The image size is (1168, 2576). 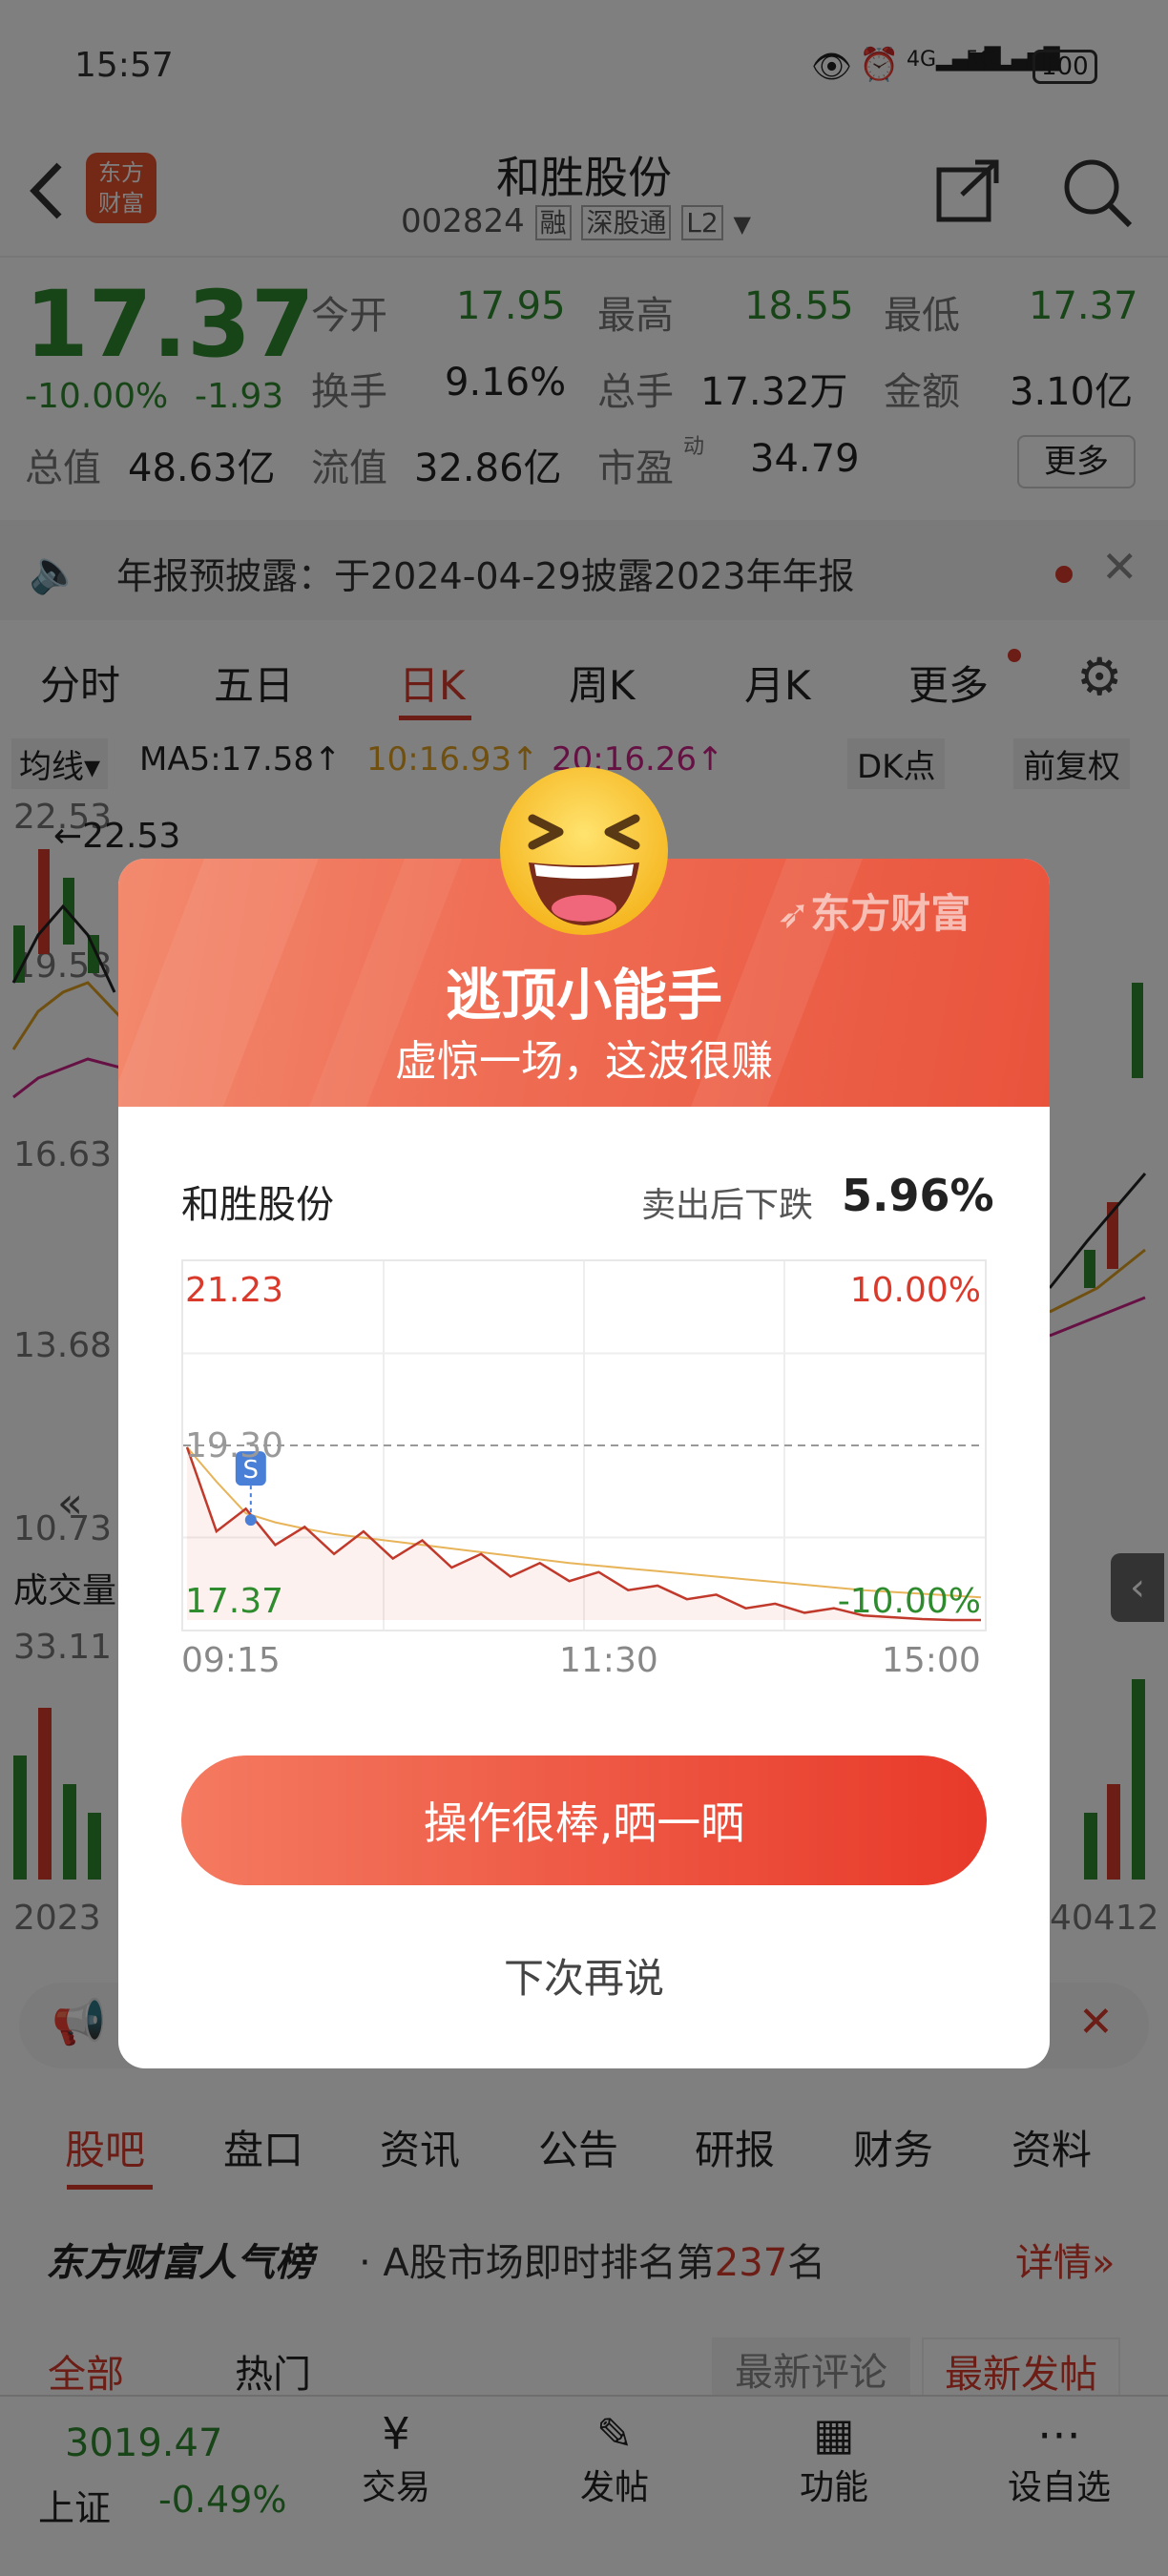 What do you see at coordinates (909, 1601) in the screenshot?
I see `pct-label-bottom: -10.00%` at bounding box center [909, 1601].